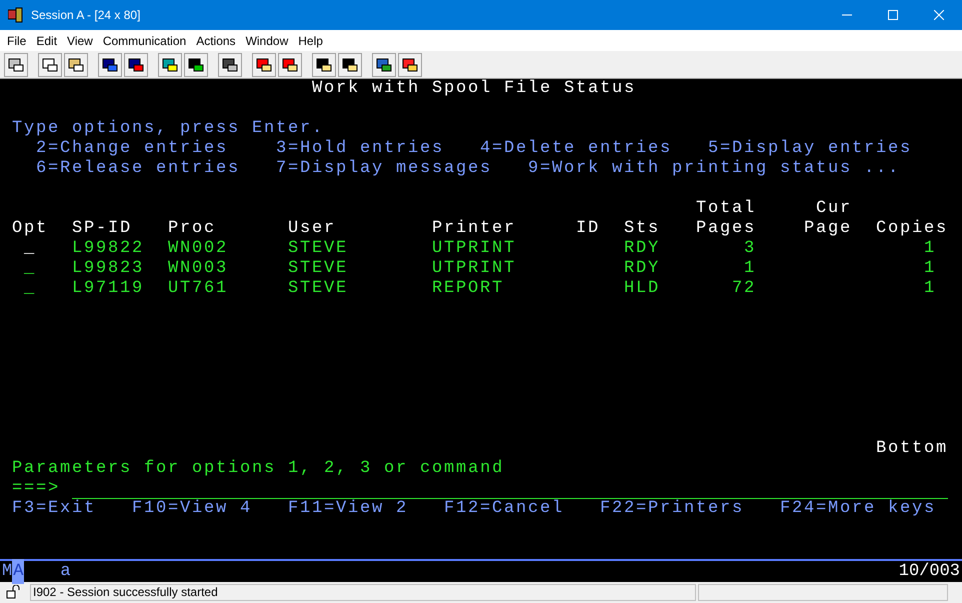 This screenshot has width=962, height=603. What do you see at coordinates (744, 289) in the screenshot?
I see `table-cell: 72` at bounding box center [744, 289].